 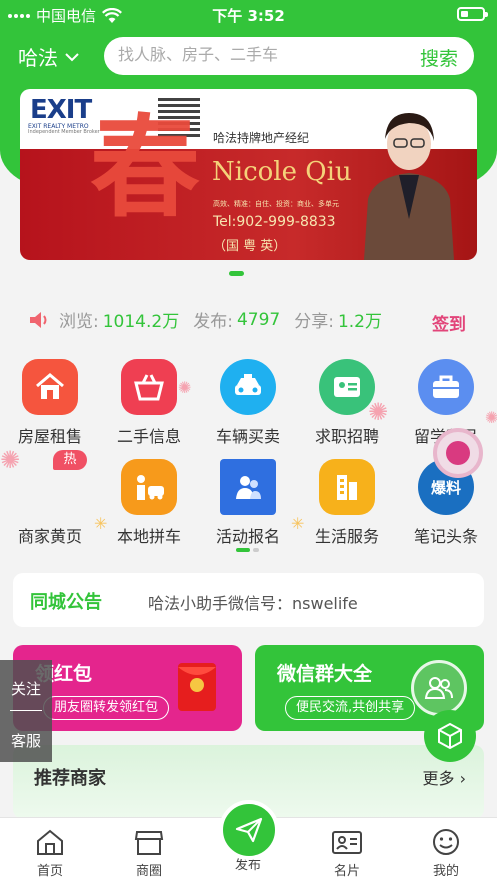 What do you see at coordinates (148, 536) in the screenshot?
I see `category-label: 本地拼车` at bounding box center [148, 536].